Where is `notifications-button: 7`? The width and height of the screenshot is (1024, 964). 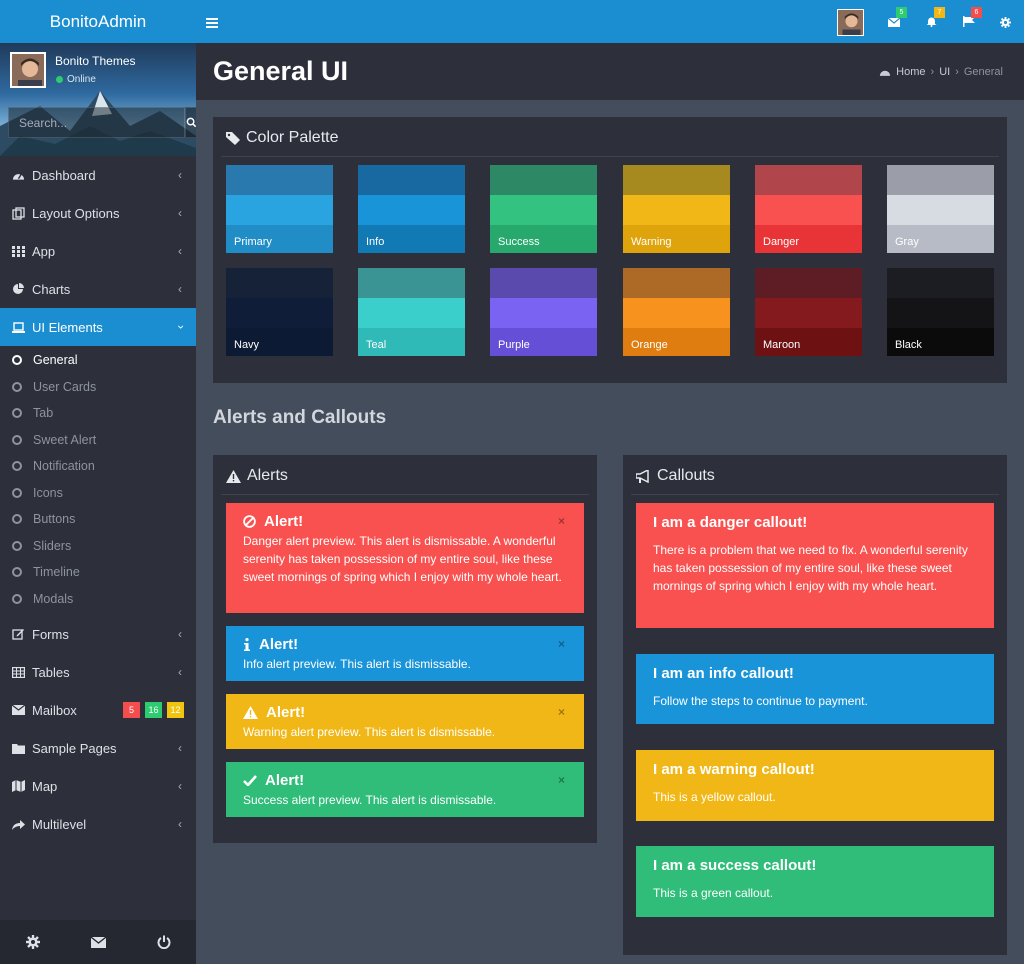
notifications-button: 7 is located at coordinates (935, 19).